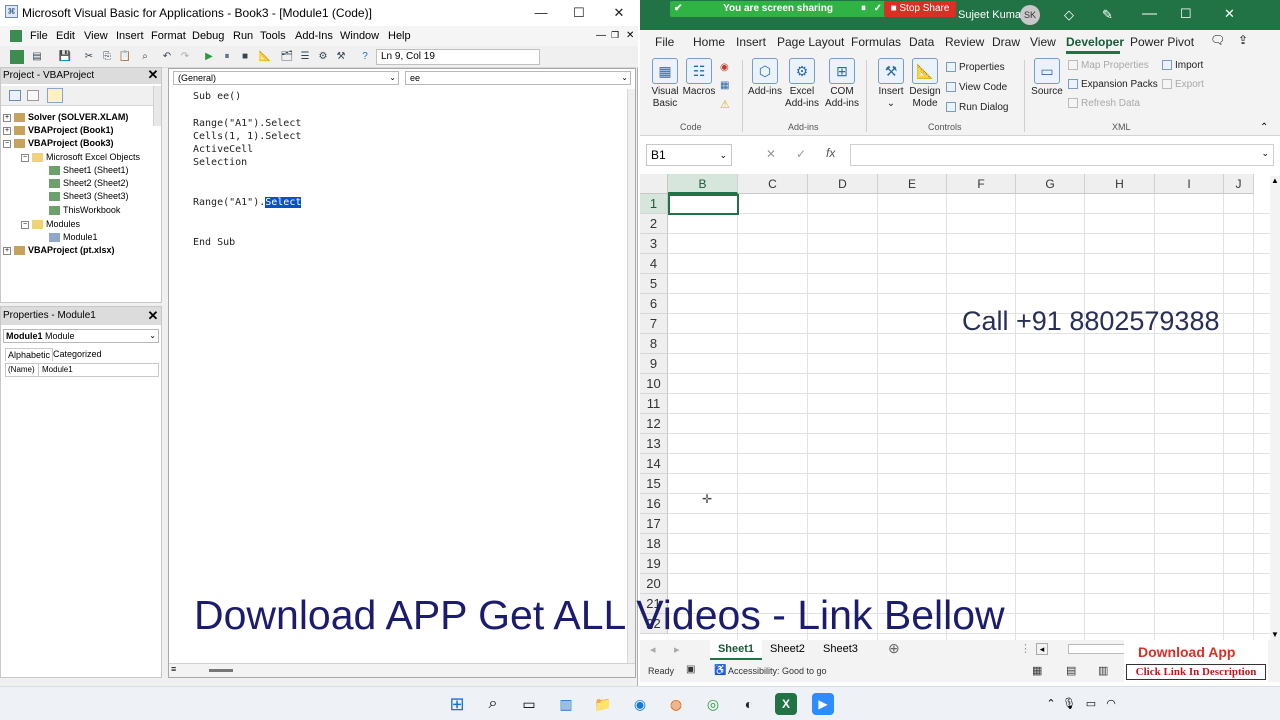  Describe the element at coordinates (724, 85) in the screenshot. I see `relative-refs-icon: ▦` at that location.